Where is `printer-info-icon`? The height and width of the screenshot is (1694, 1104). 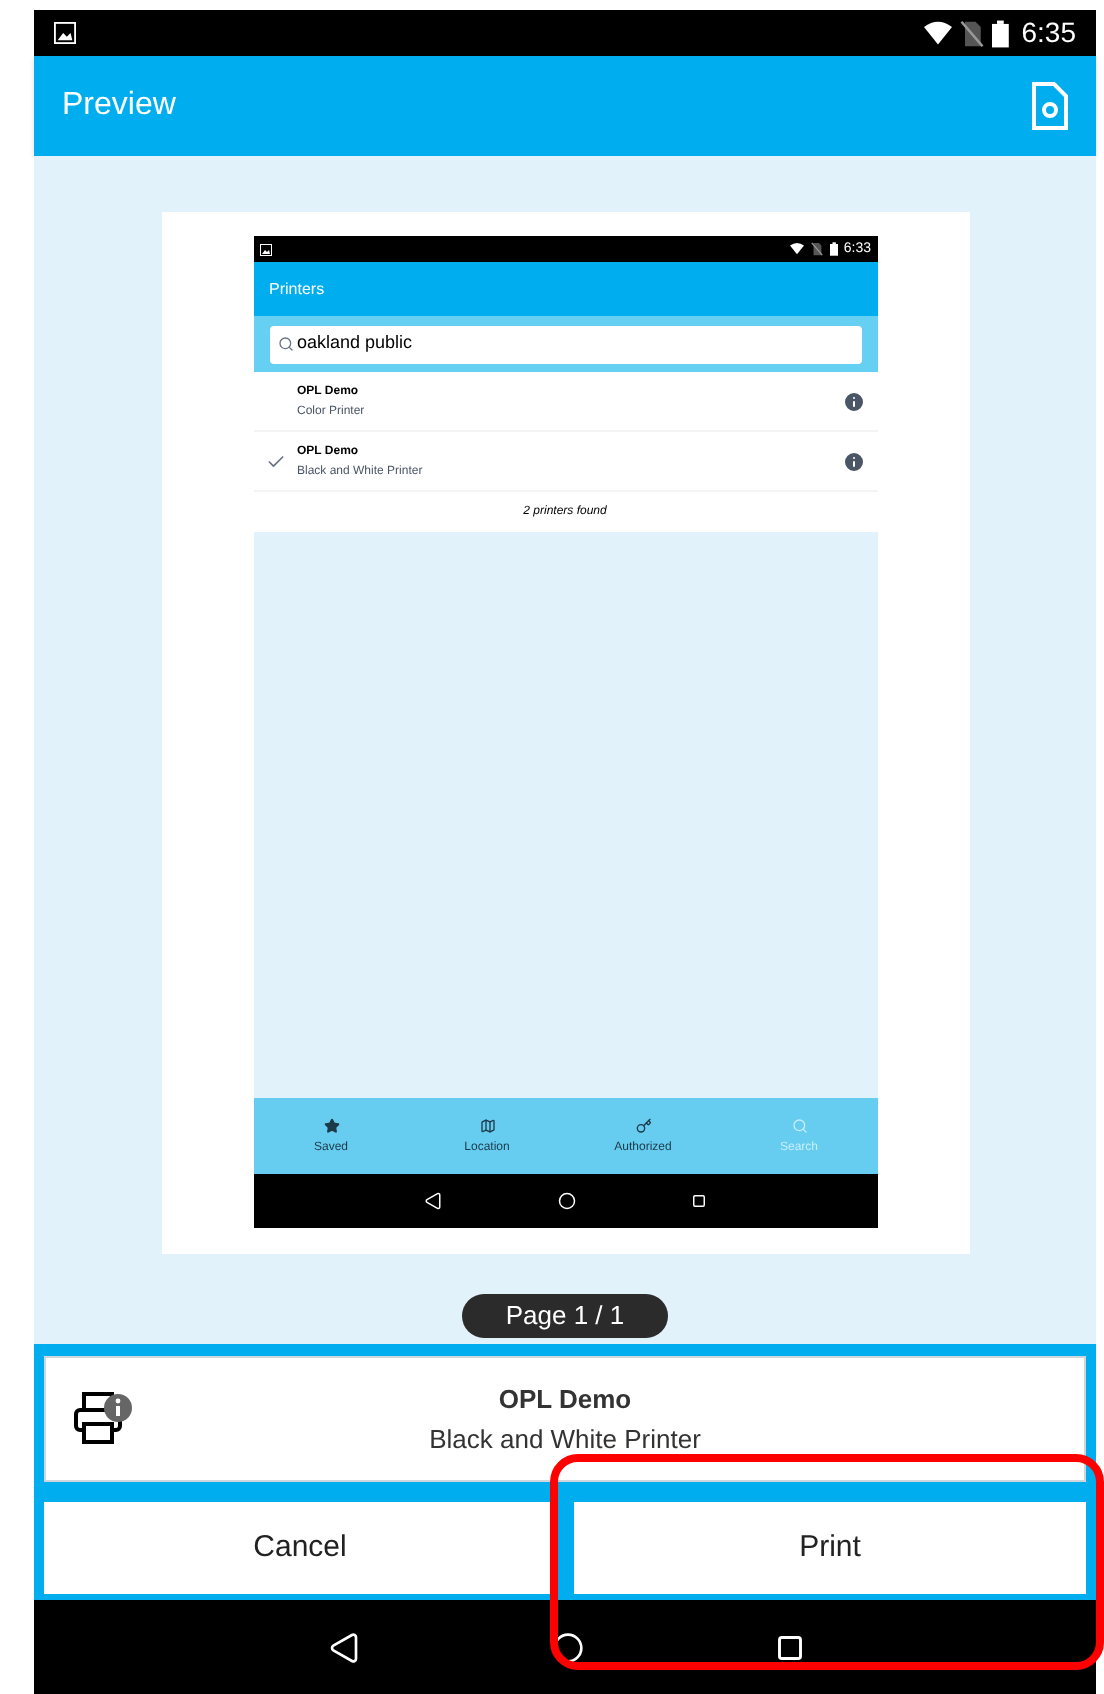 printer-info-icon is located at coordinates (104, 1419).